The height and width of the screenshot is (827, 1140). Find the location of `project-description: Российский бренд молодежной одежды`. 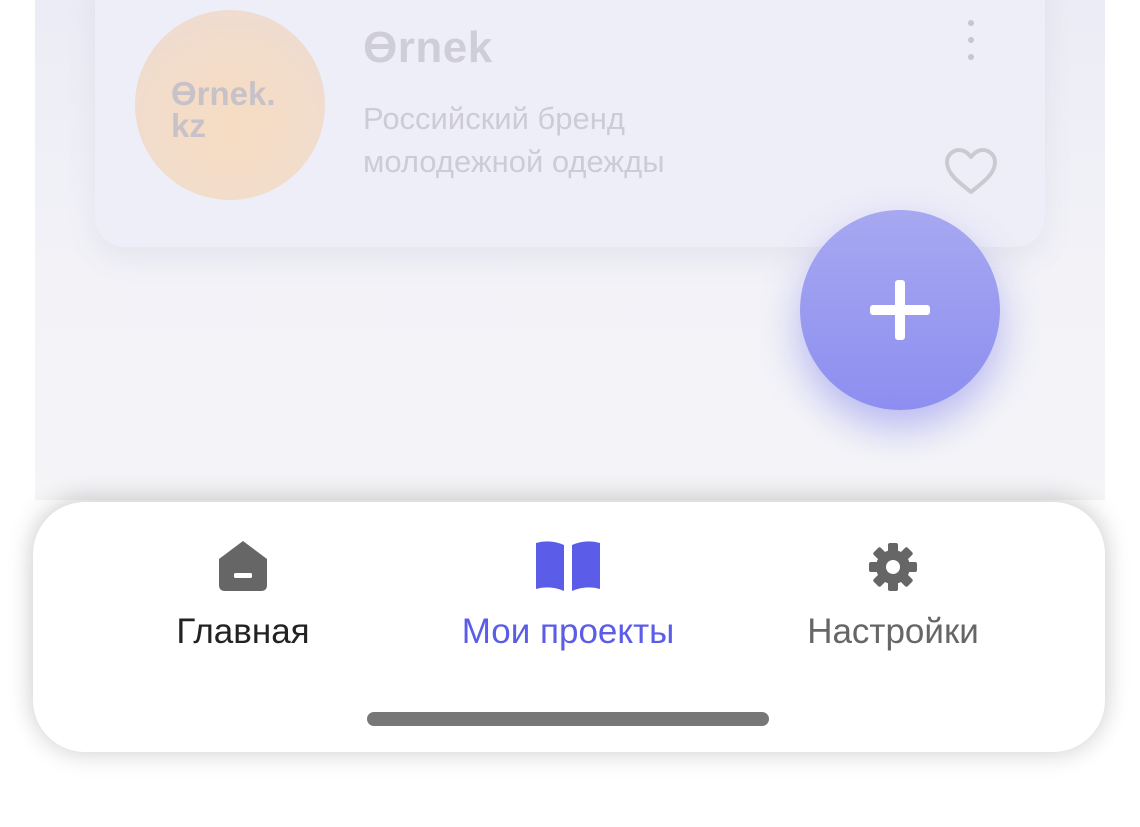

project-description: Российский бренд молодежной одежды is located at coordinates (514, 140).